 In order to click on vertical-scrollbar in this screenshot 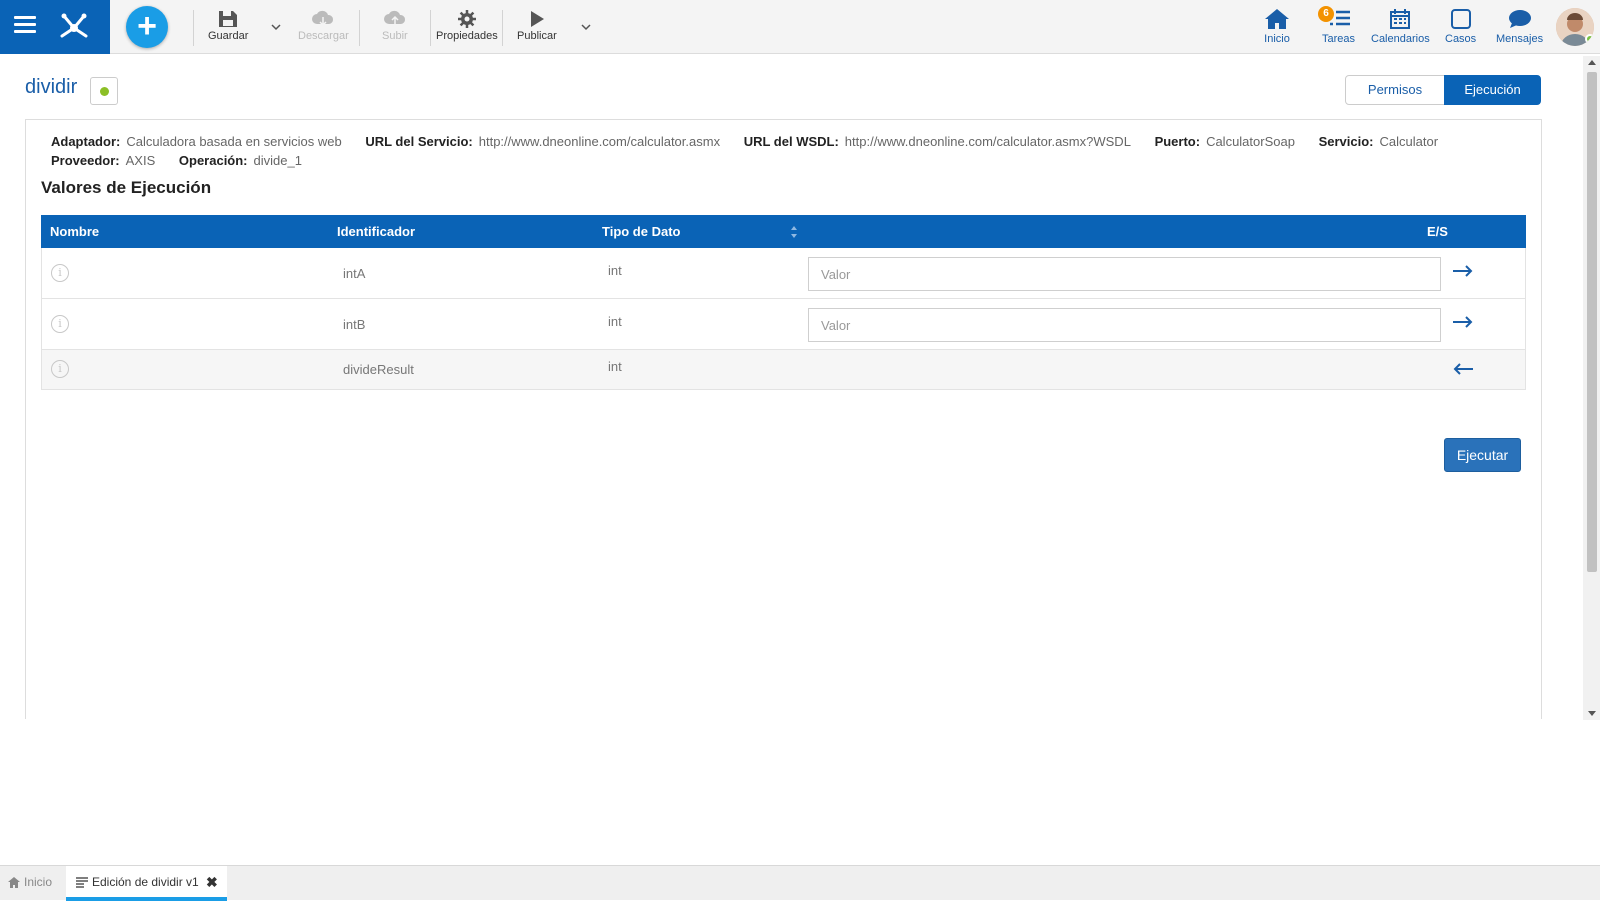, I will do `click(1591, 388)`.